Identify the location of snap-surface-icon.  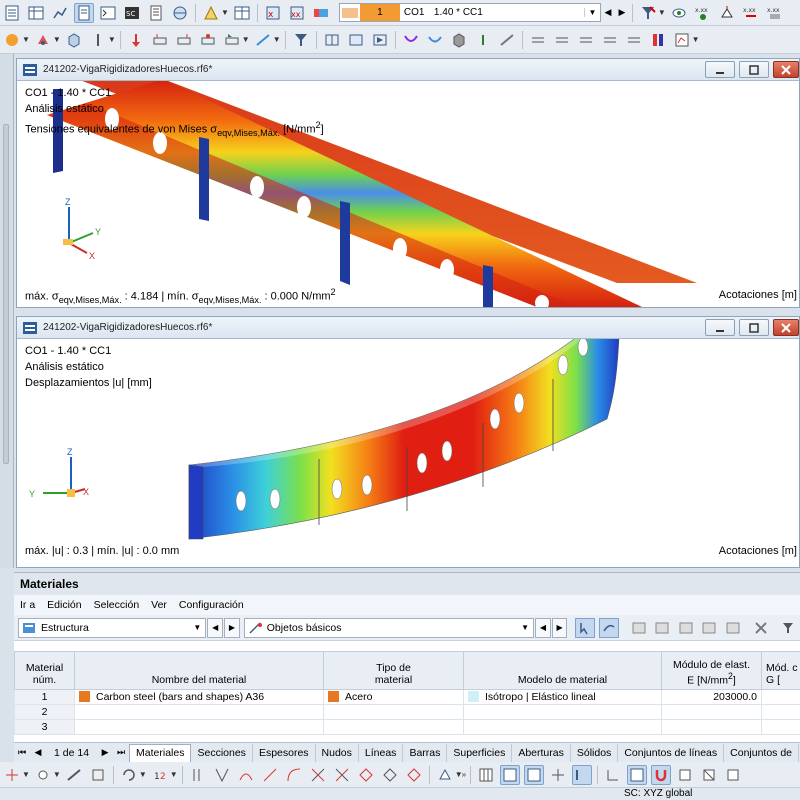
(98, 775).